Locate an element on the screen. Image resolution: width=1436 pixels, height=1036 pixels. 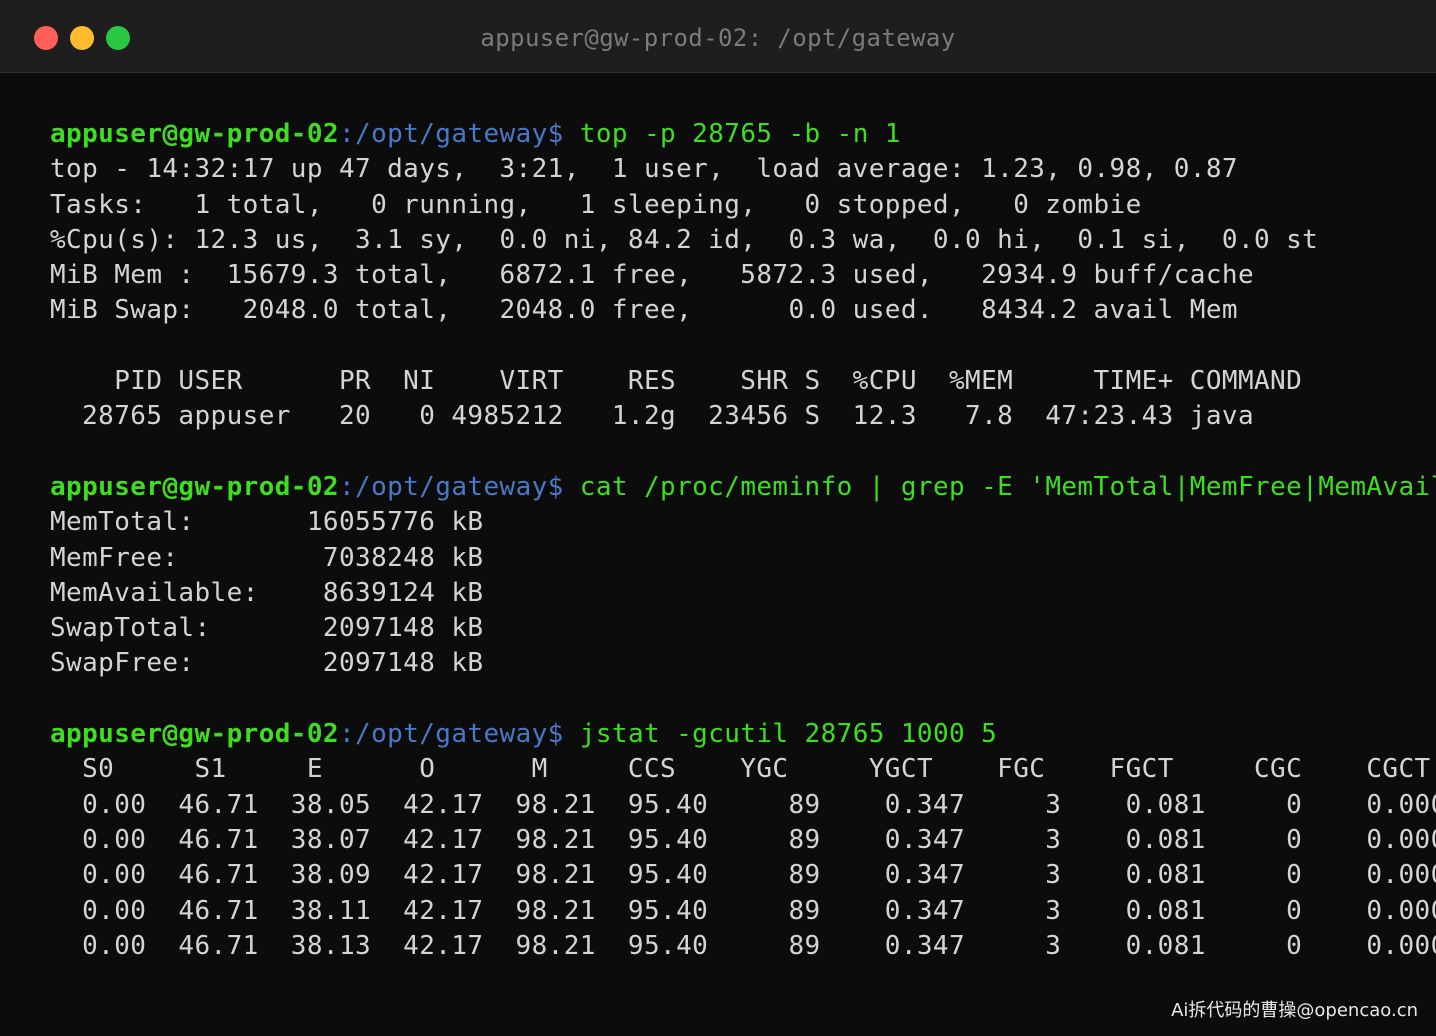
output-line: MemAvailable: 8639124 kB is located at coordinates (267, 592).